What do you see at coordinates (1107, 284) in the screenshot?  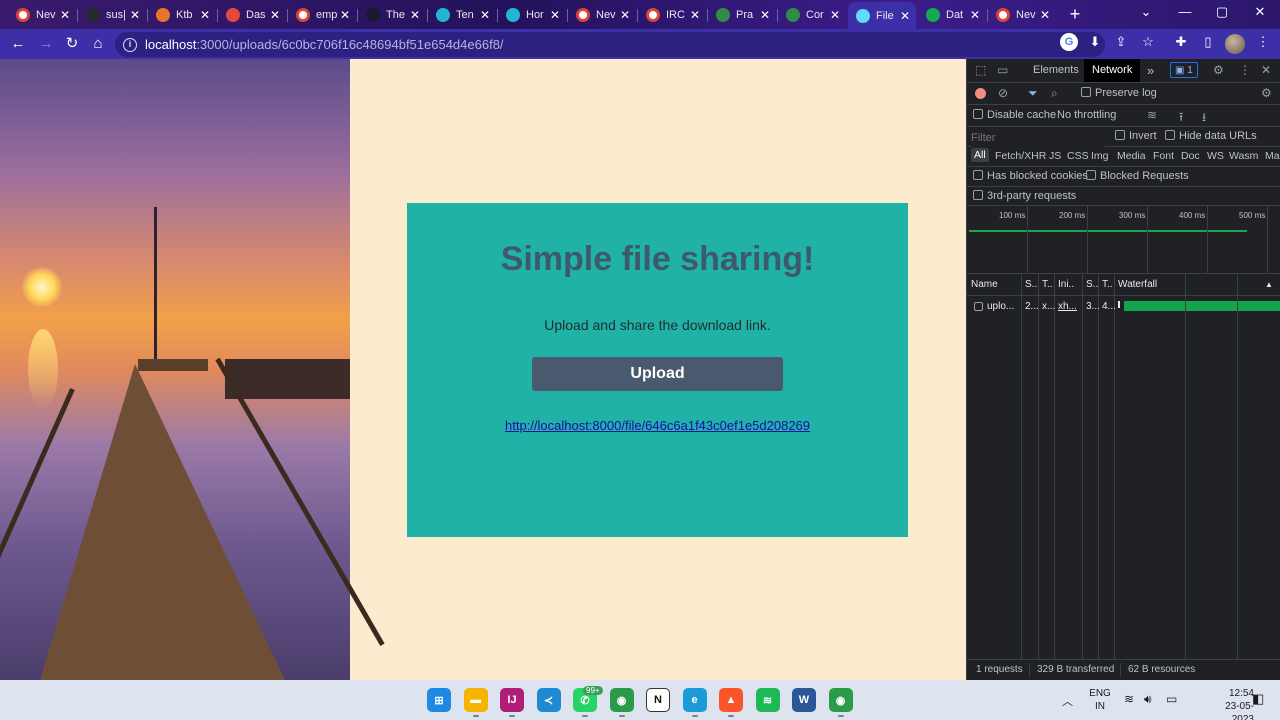 I see `column-header-5: T..` at bounding box center [1107, 284].